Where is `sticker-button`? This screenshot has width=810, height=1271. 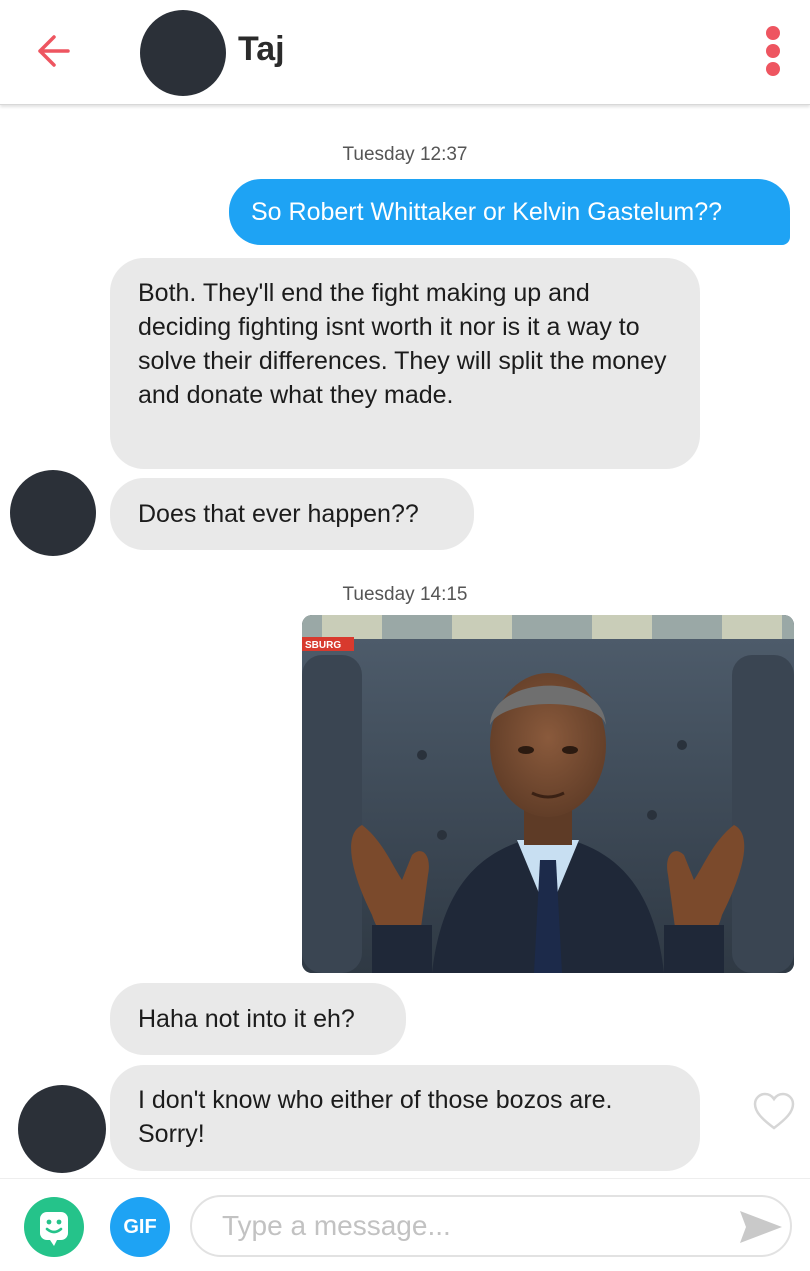 sticker-button is located at coordinates (54, 1227).